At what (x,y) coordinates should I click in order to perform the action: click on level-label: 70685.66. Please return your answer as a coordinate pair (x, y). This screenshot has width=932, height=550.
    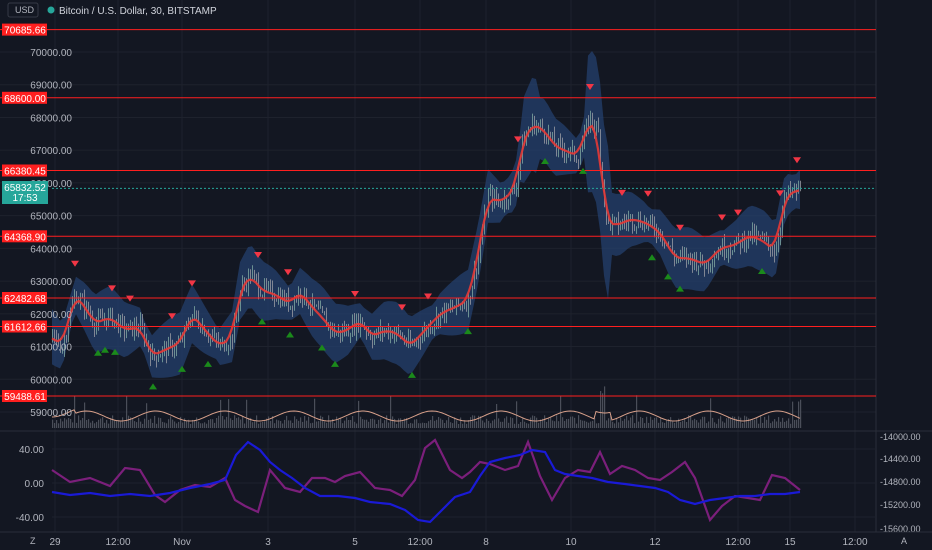
    Looking at the image, I should click on (25, 31).